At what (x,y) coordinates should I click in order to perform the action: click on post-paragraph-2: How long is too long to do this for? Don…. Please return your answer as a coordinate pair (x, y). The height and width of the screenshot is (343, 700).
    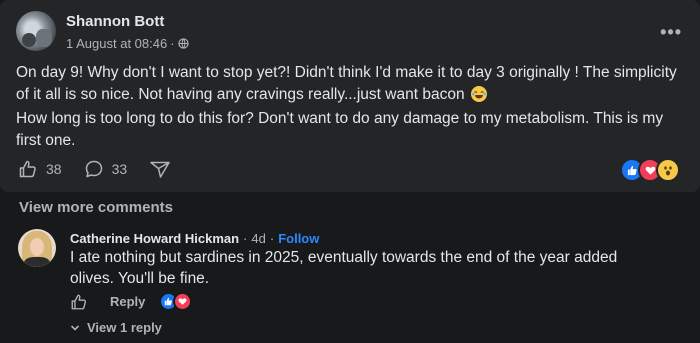
    Looking at the image, I should click on (340, 129).